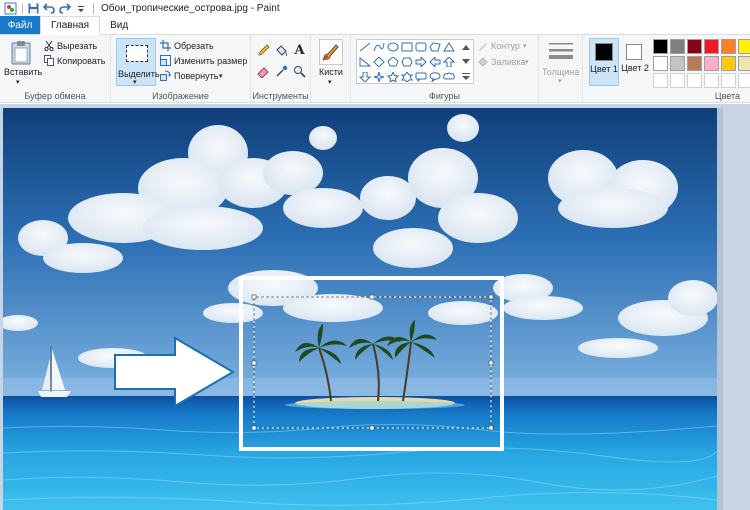 This screenshot has height=510, width=750. Describe the element at coordinates (165, 60) in the screenshot. I see `resize-icon` at that location.